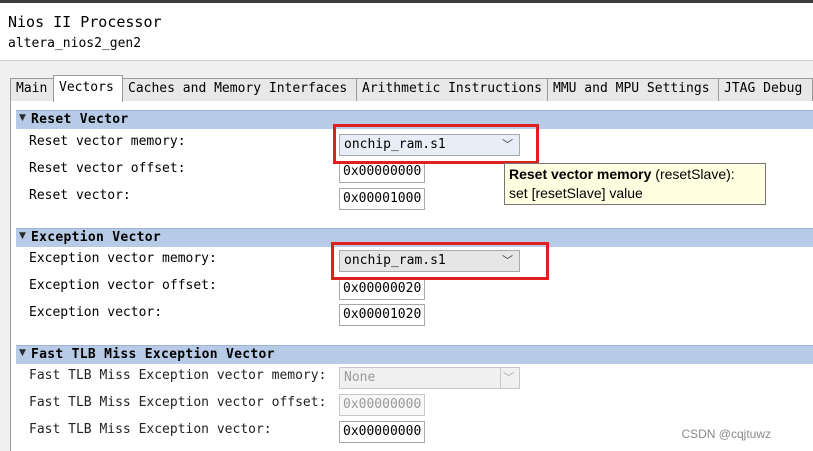 This screenshot has width=813, height=451. What do you see at coordinates (382, 432) in the screenshot?
I see `tlb-miss-vector-field: 0x00000000` at bounding box center [382, 432].